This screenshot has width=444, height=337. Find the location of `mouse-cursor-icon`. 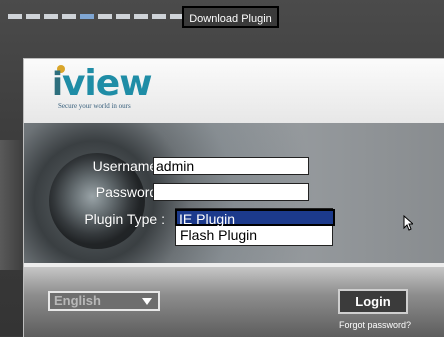

mouse-cursor-icon is located at coordinates (408, 223).